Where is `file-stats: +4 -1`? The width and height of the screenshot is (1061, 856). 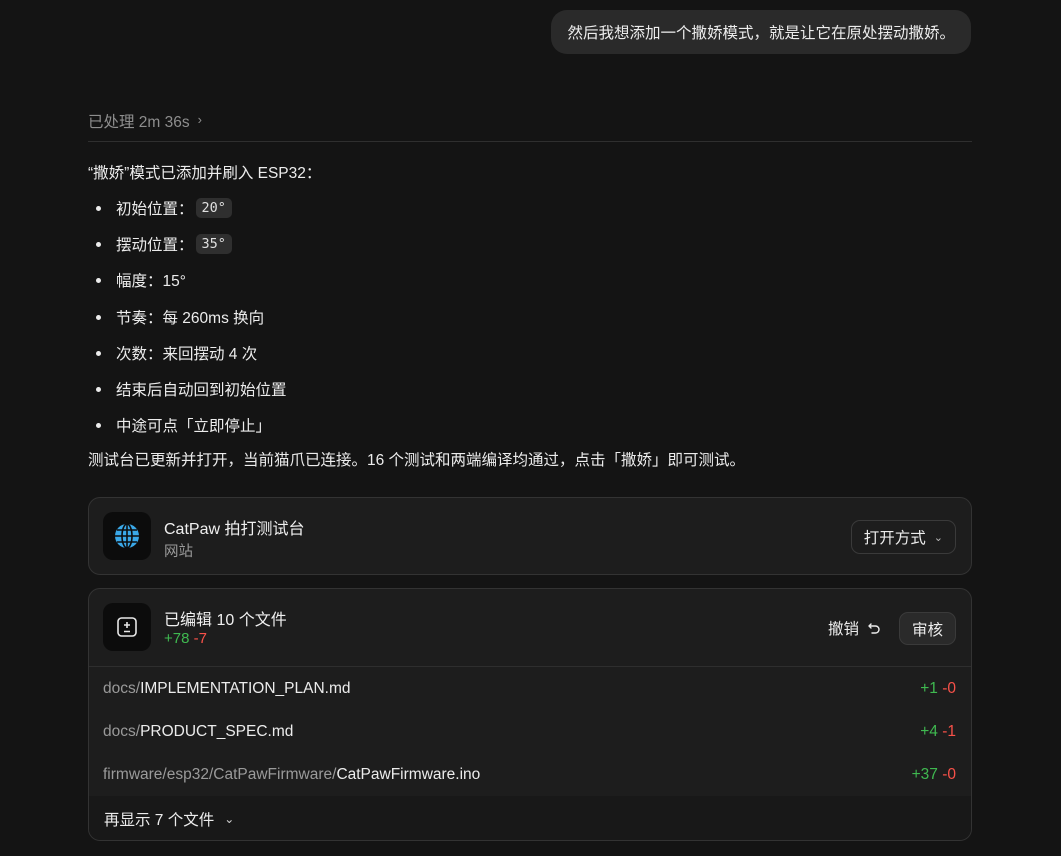 file-stats: +4 -1 is located at coordinates (938, 732).